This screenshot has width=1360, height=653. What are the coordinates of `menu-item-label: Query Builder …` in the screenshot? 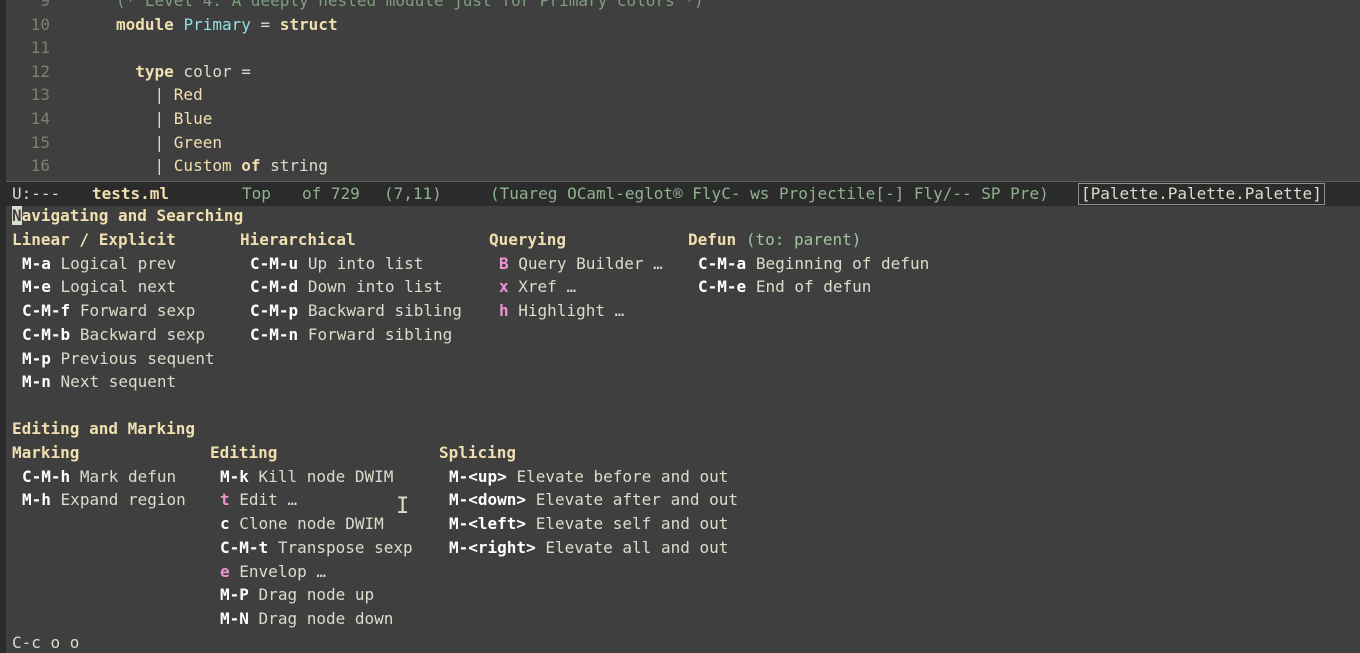 It's located at (590, 263).